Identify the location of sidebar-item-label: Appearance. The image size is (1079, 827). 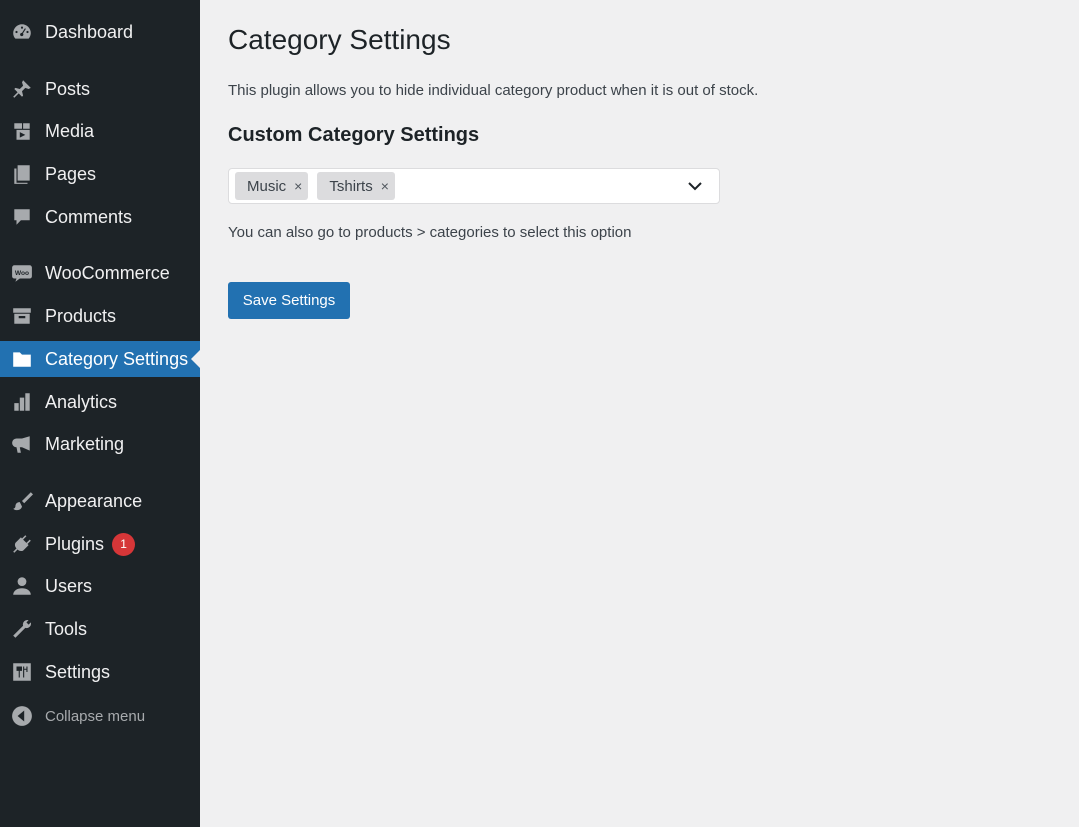
(94, 500).